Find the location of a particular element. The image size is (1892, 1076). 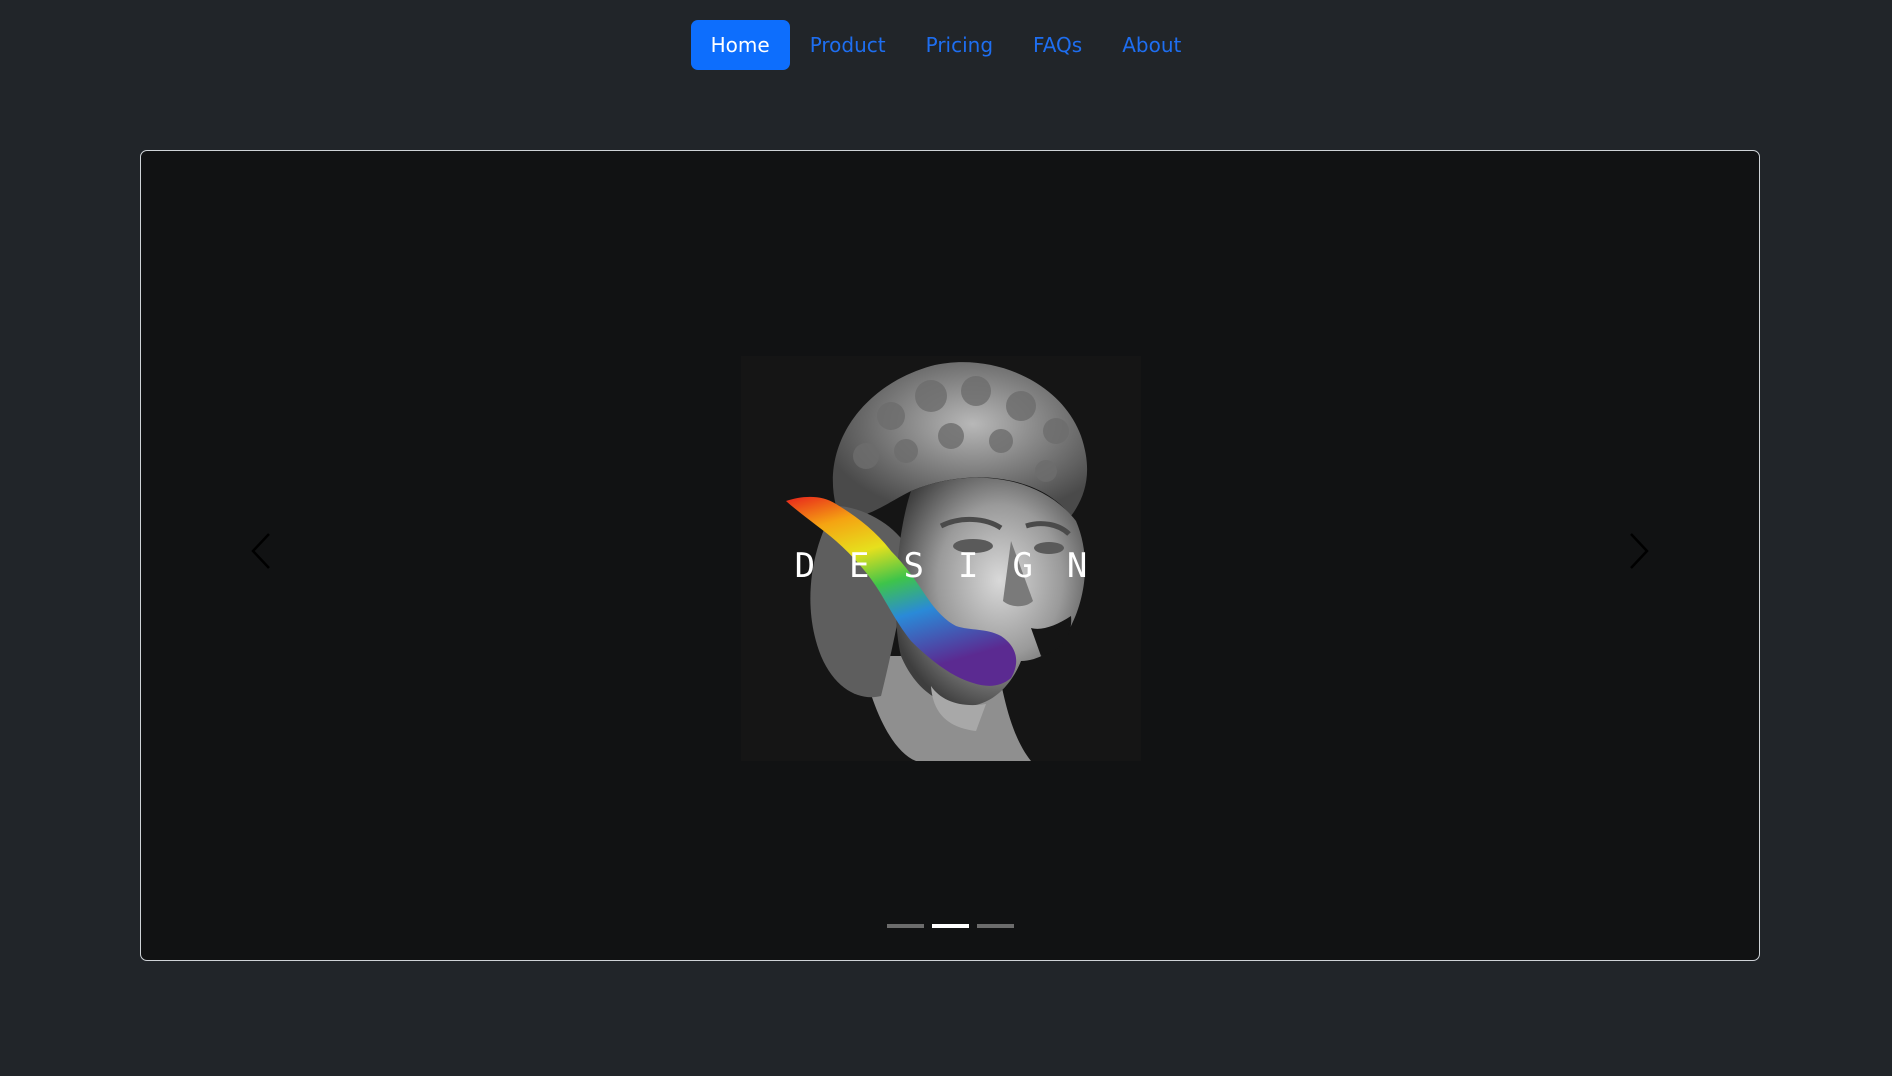

nav-item-faqs: FAQs is located at coordinates (1057, 45).